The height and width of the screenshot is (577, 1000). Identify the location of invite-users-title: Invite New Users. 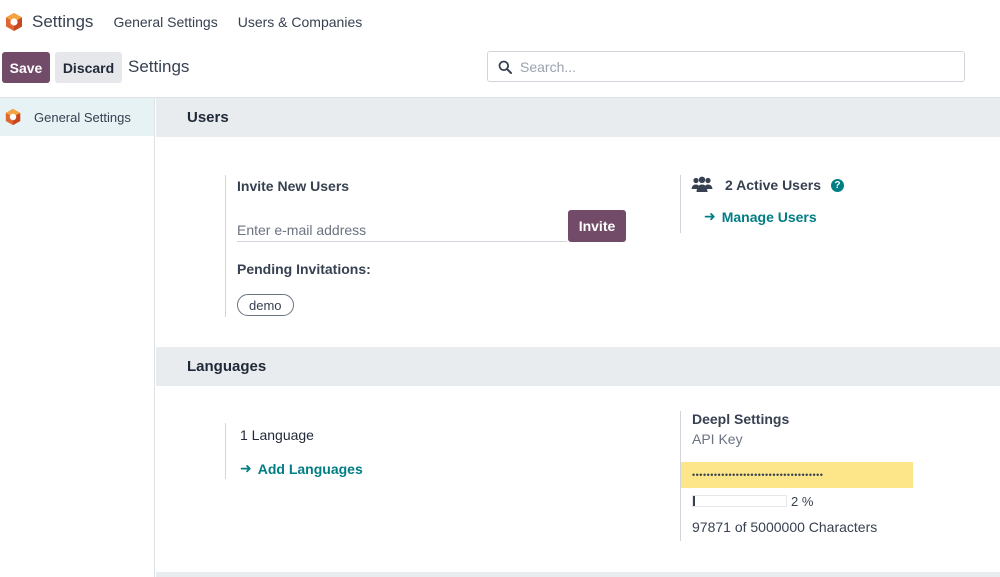
(293, 186).